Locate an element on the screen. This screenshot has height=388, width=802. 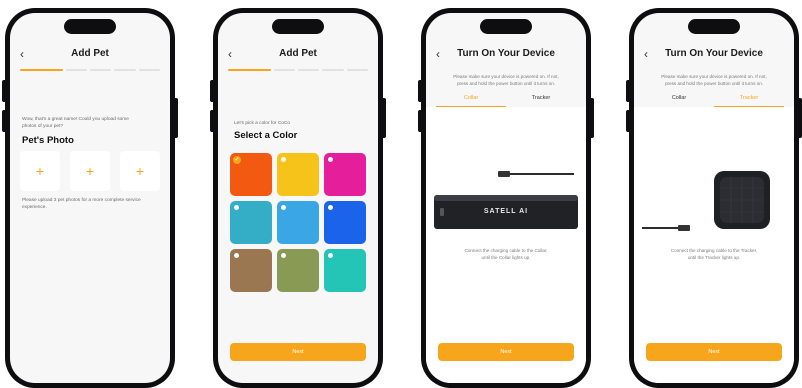
note-text: experience. is located at coordinates (34, 207).